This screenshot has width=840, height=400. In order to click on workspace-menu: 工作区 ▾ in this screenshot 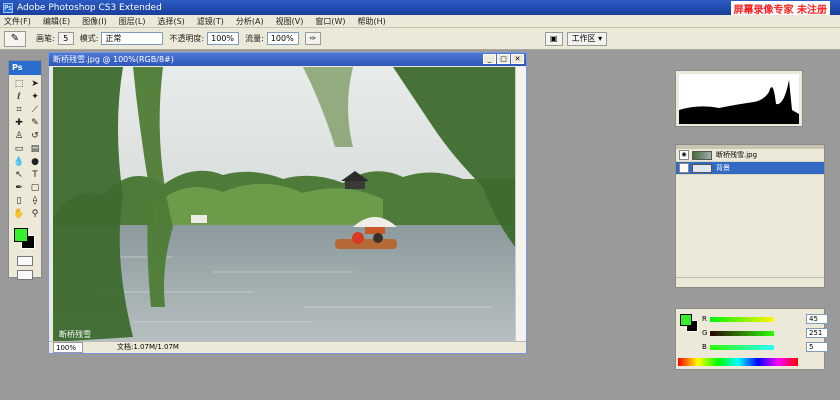, I will do `click(587, 39)`.